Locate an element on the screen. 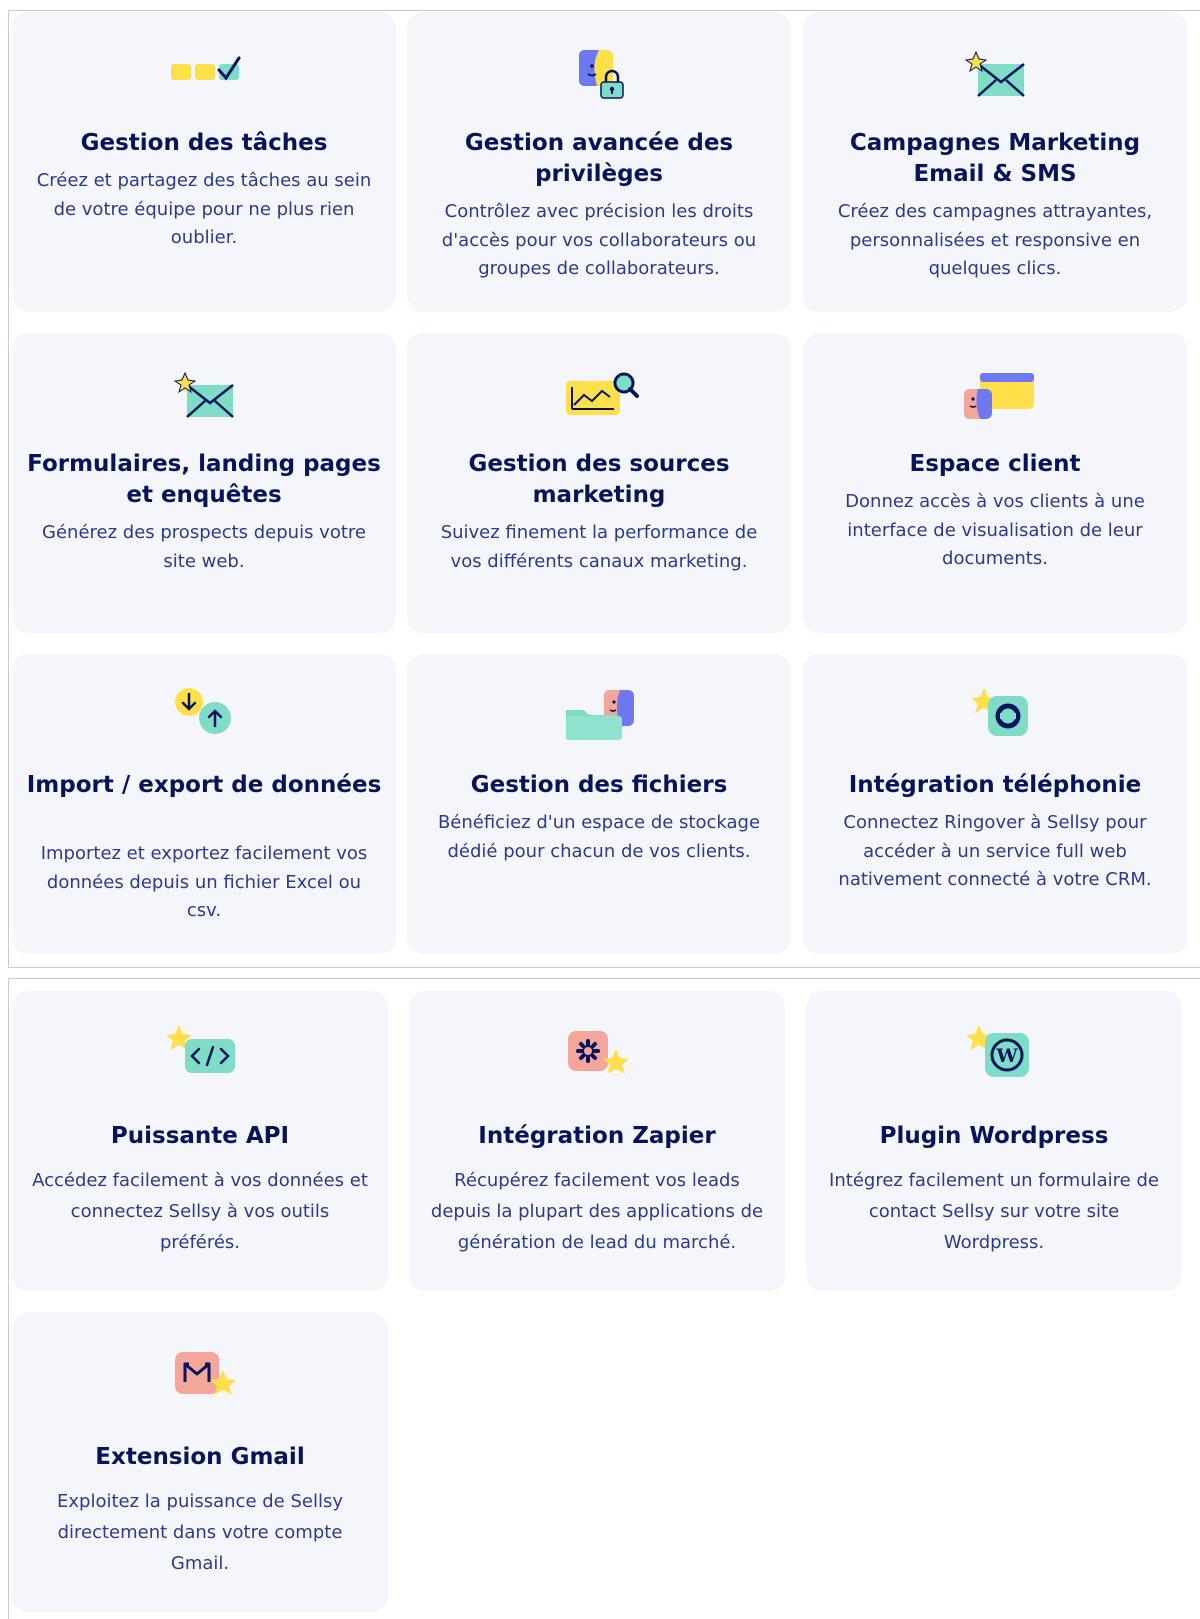 The width and height of the screenshot is (1200, 1619). card-title: Gestion des sources marketing is located at coordinates (599, 479).